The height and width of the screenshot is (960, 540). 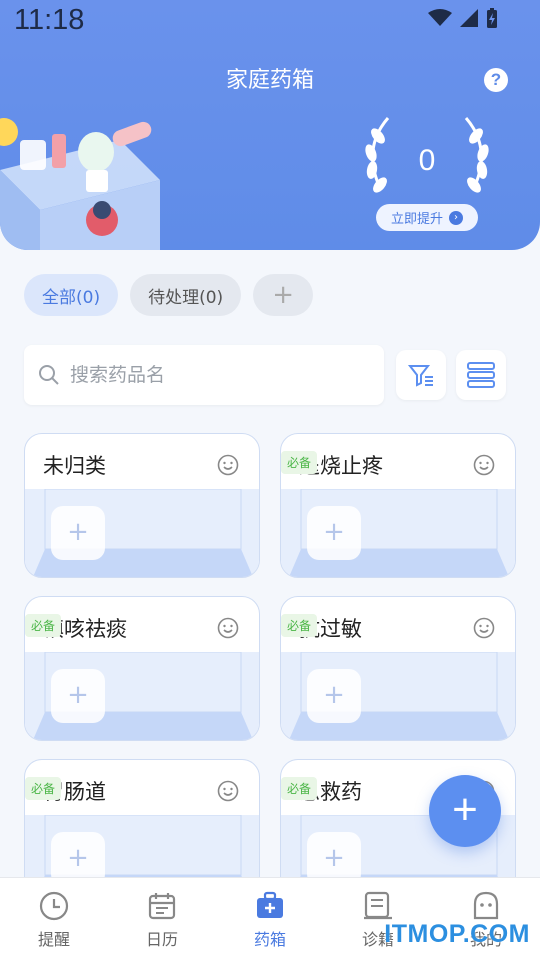 I want to click on status-icons, so click(x=463, y=18).